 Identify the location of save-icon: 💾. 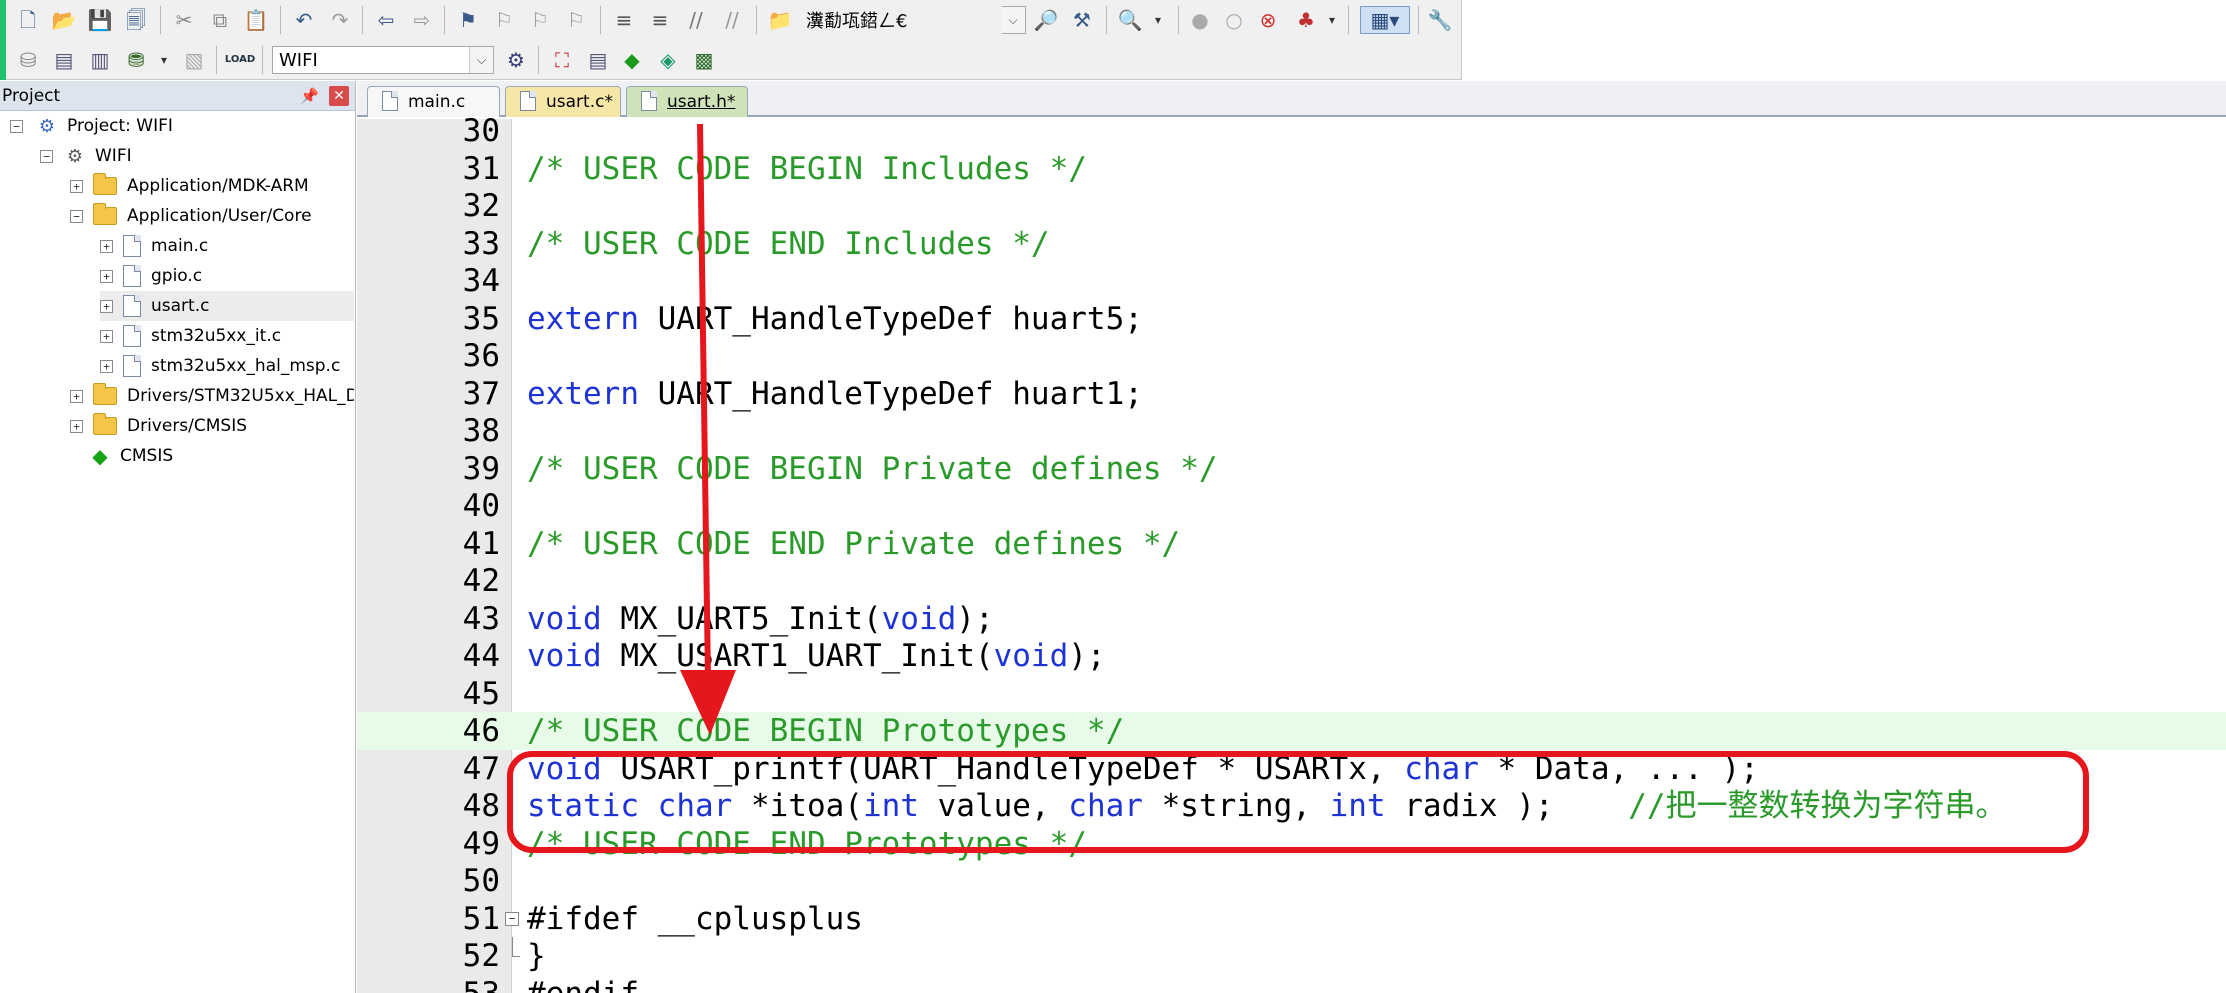
(100, 20).